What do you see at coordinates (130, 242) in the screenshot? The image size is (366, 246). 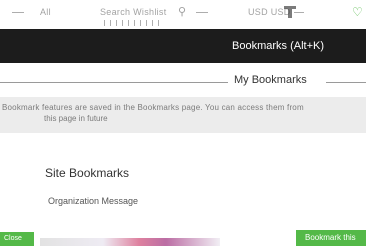 I see `decorative-banner` at bounding box center [130, 242].